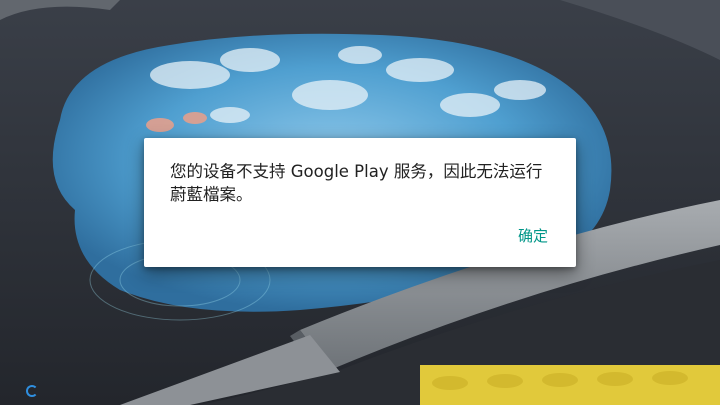 Image resolution: width=720 pixels, height=405 pixels. What do you see at coordinates (356, 183) in the screenshot?
I see `dialog-message: 您的设备不支持 Google Play 服务，因此无法运行蔚藍檔案。` at bounding box center [356, 183].